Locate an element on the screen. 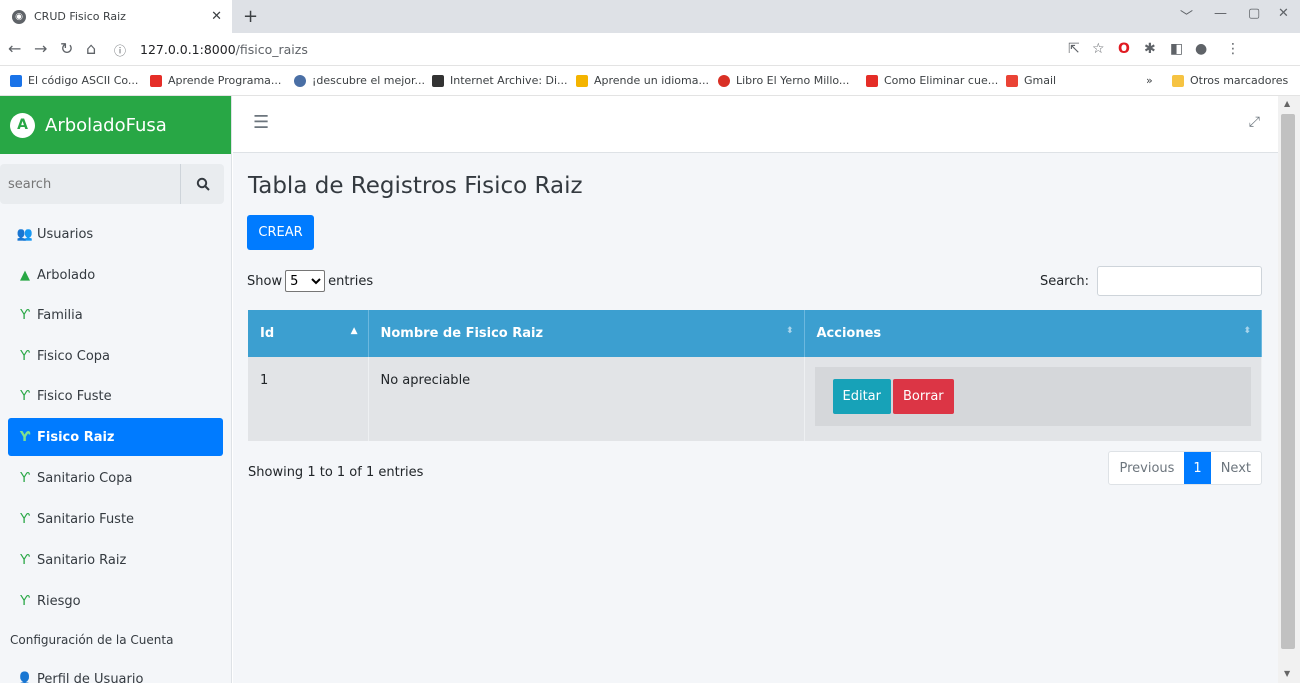 The image size is (1300, 683). users-icon: 👥 is located at coordinates (25, 234).